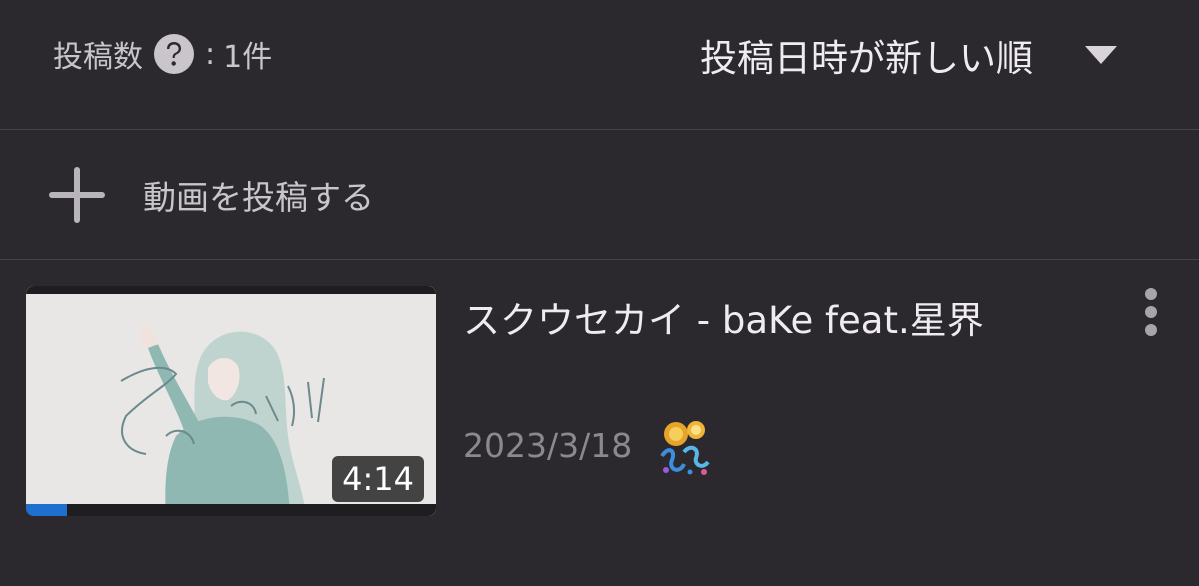 The width and height of the screenshot is (1199, 586). I want to click on post-count: 投稿数 : 1件, so click(163, 54).